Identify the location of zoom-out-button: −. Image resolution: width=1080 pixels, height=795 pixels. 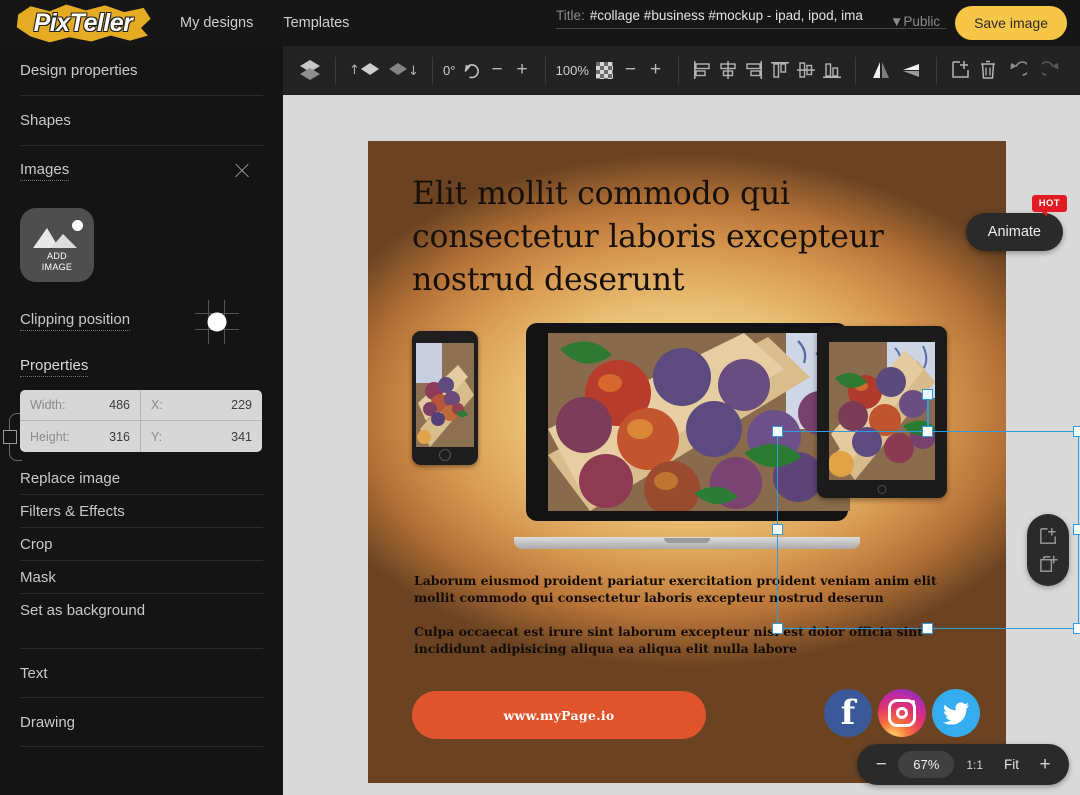
(881, 764).